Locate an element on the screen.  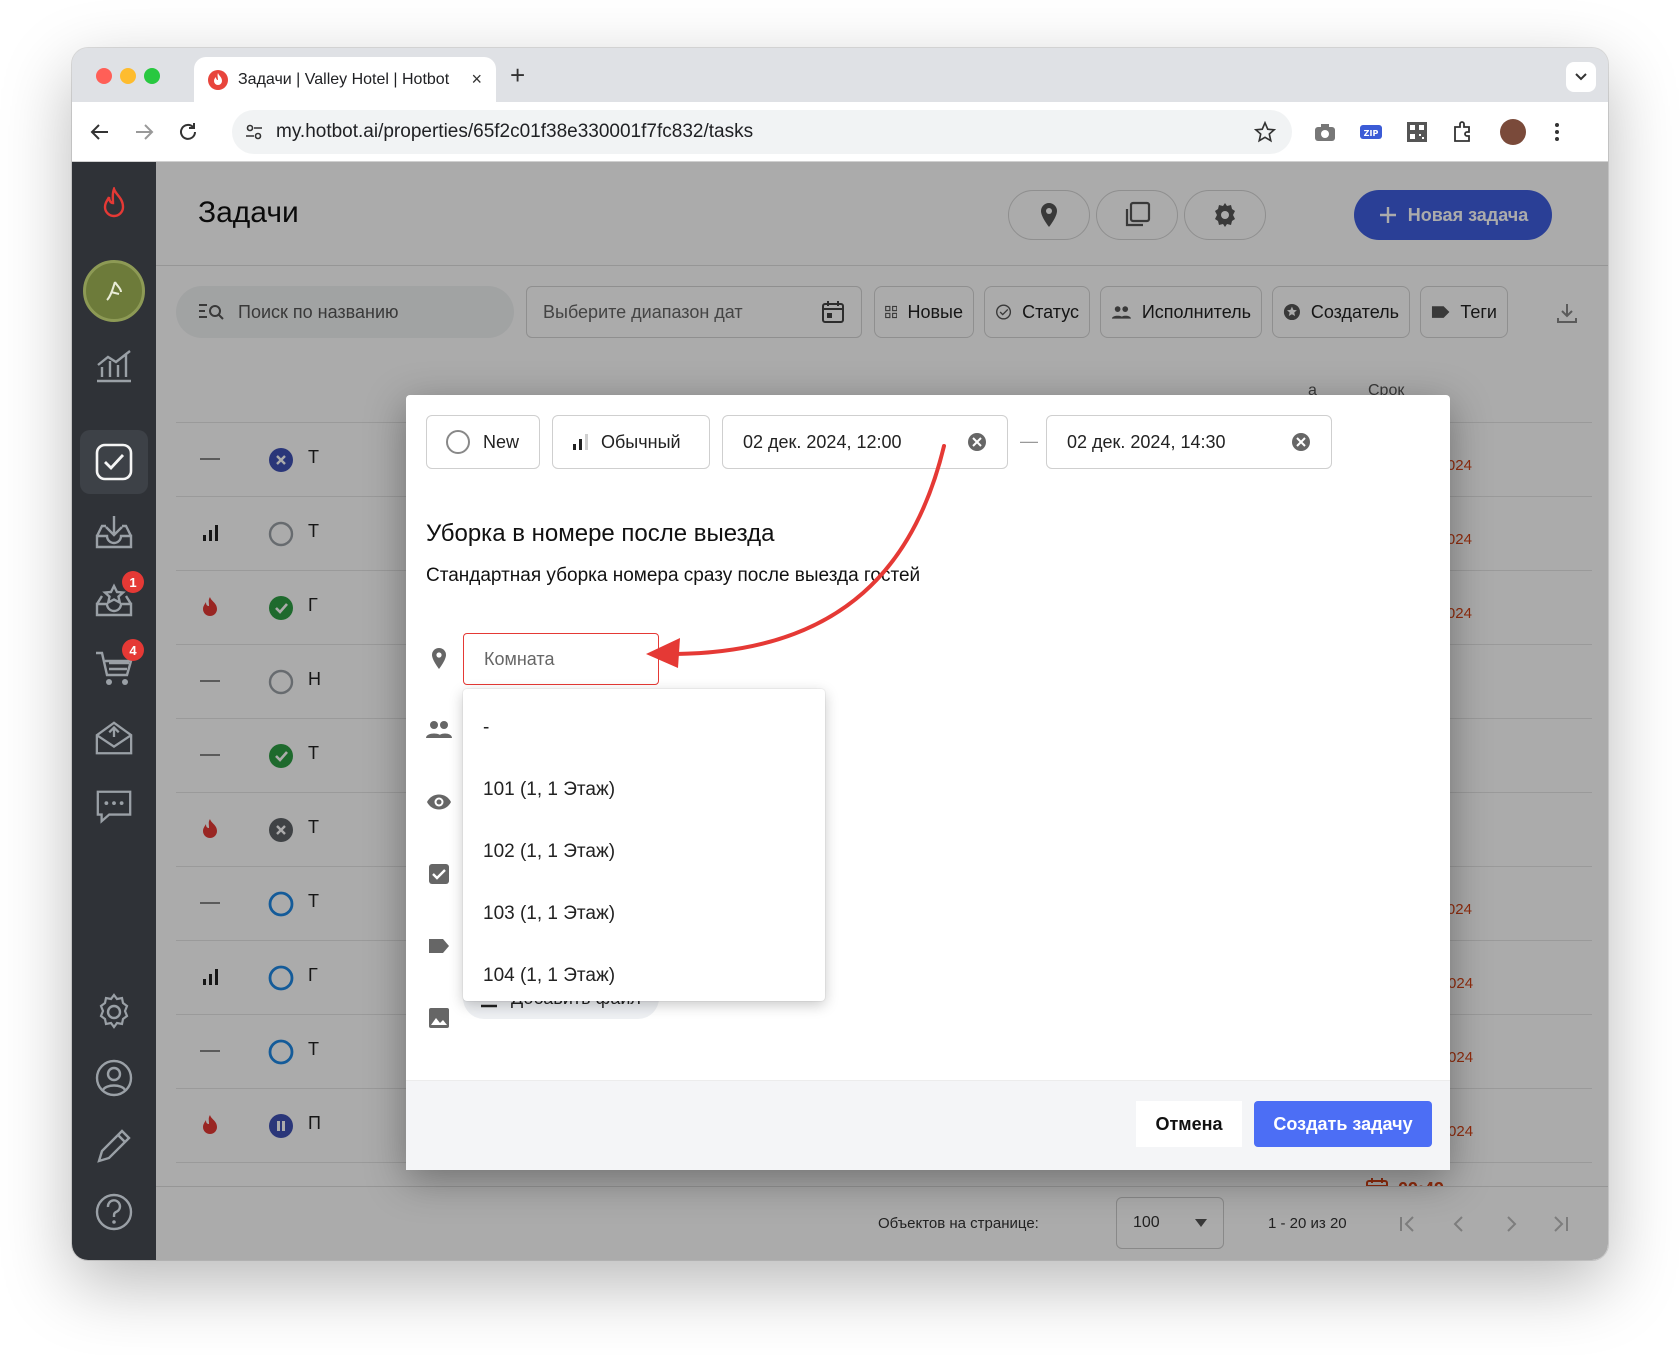
hotel-avatar is located at coordinates (114, 291).